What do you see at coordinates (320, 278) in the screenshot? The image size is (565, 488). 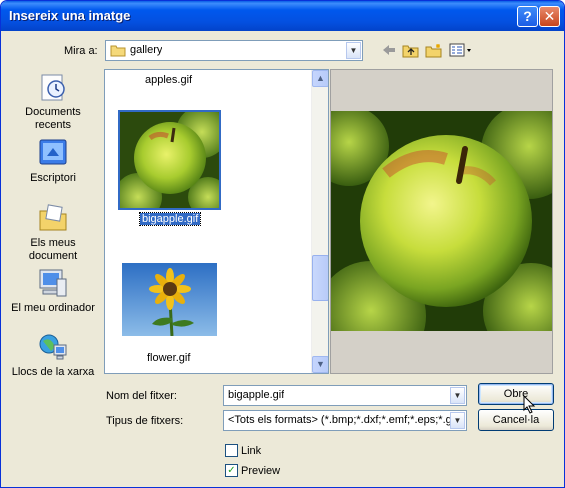 I see `scrollbar-thumb` at bounding box center [320, 278].